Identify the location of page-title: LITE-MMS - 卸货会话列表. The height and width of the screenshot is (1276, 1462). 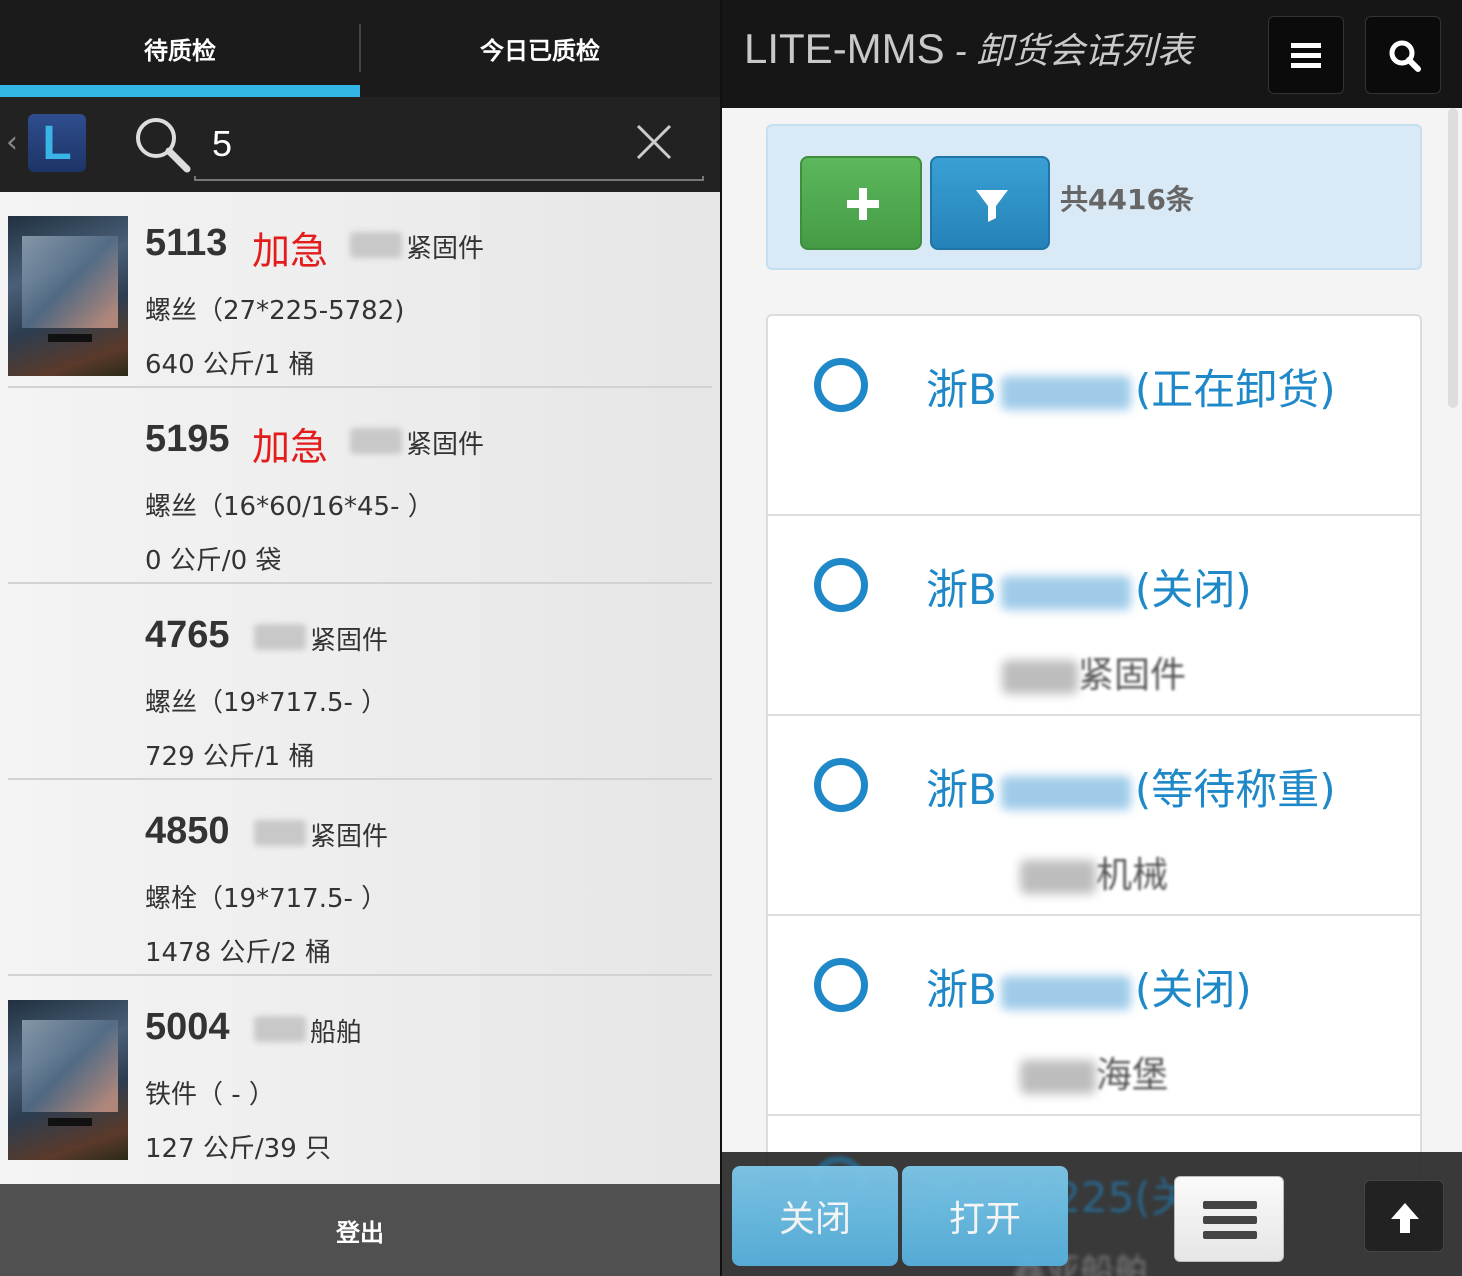
(968, 48).